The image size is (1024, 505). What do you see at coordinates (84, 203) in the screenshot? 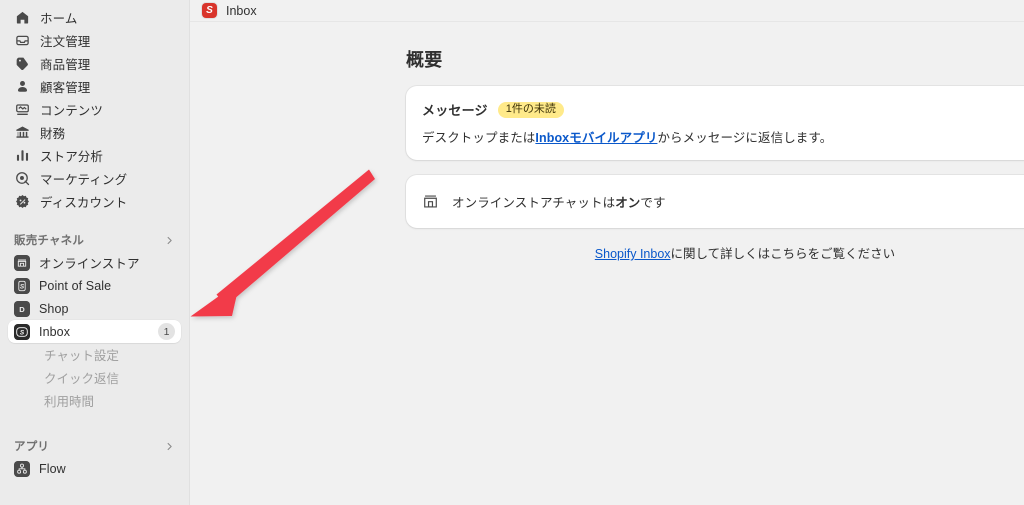
I see `sidebar-item-label: ディスカウント` at bounding box center [84, 203].